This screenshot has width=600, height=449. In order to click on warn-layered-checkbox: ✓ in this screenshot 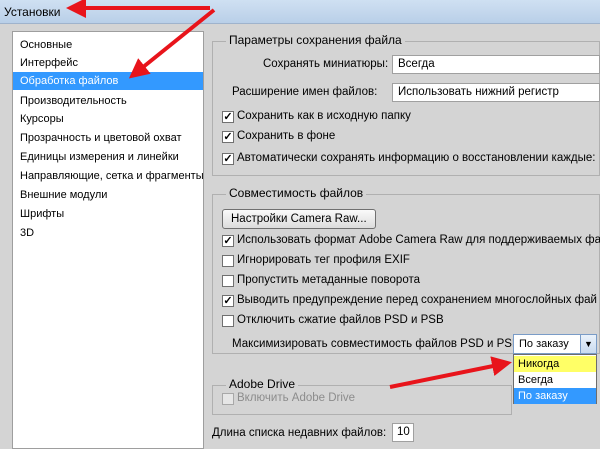, I will do `click(228, 301)`.